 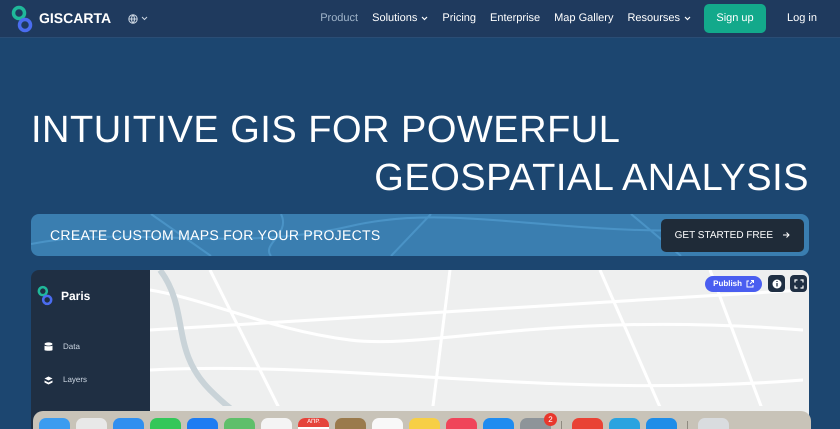 What do you see at coordinates (75, 380) in the screenshot?
I see `sidebar-item: Layers` at bounding box center [75, 380].